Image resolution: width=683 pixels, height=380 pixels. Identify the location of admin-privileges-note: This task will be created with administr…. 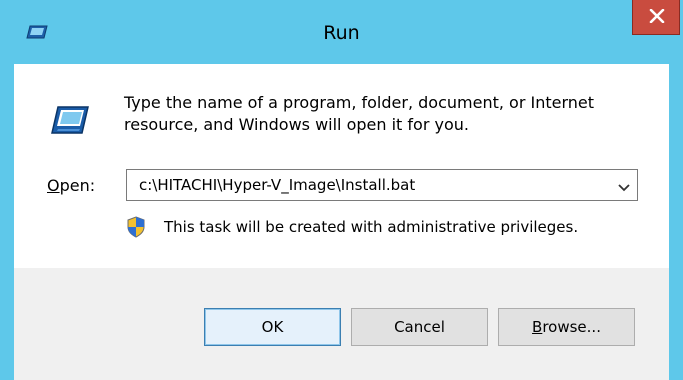
(371, 227).